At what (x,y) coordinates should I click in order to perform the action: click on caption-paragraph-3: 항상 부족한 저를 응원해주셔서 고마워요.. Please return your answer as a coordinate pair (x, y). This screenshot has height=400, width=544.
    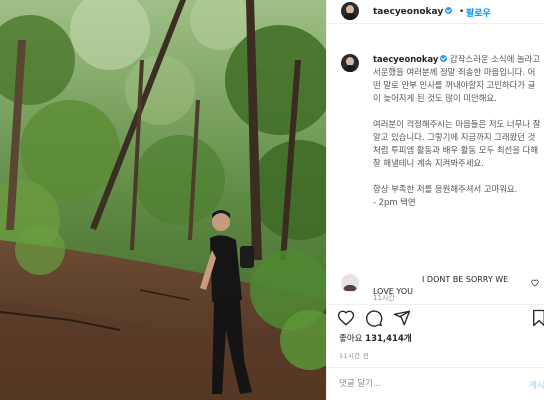
    Looking at the image, I should click on (445, 189).